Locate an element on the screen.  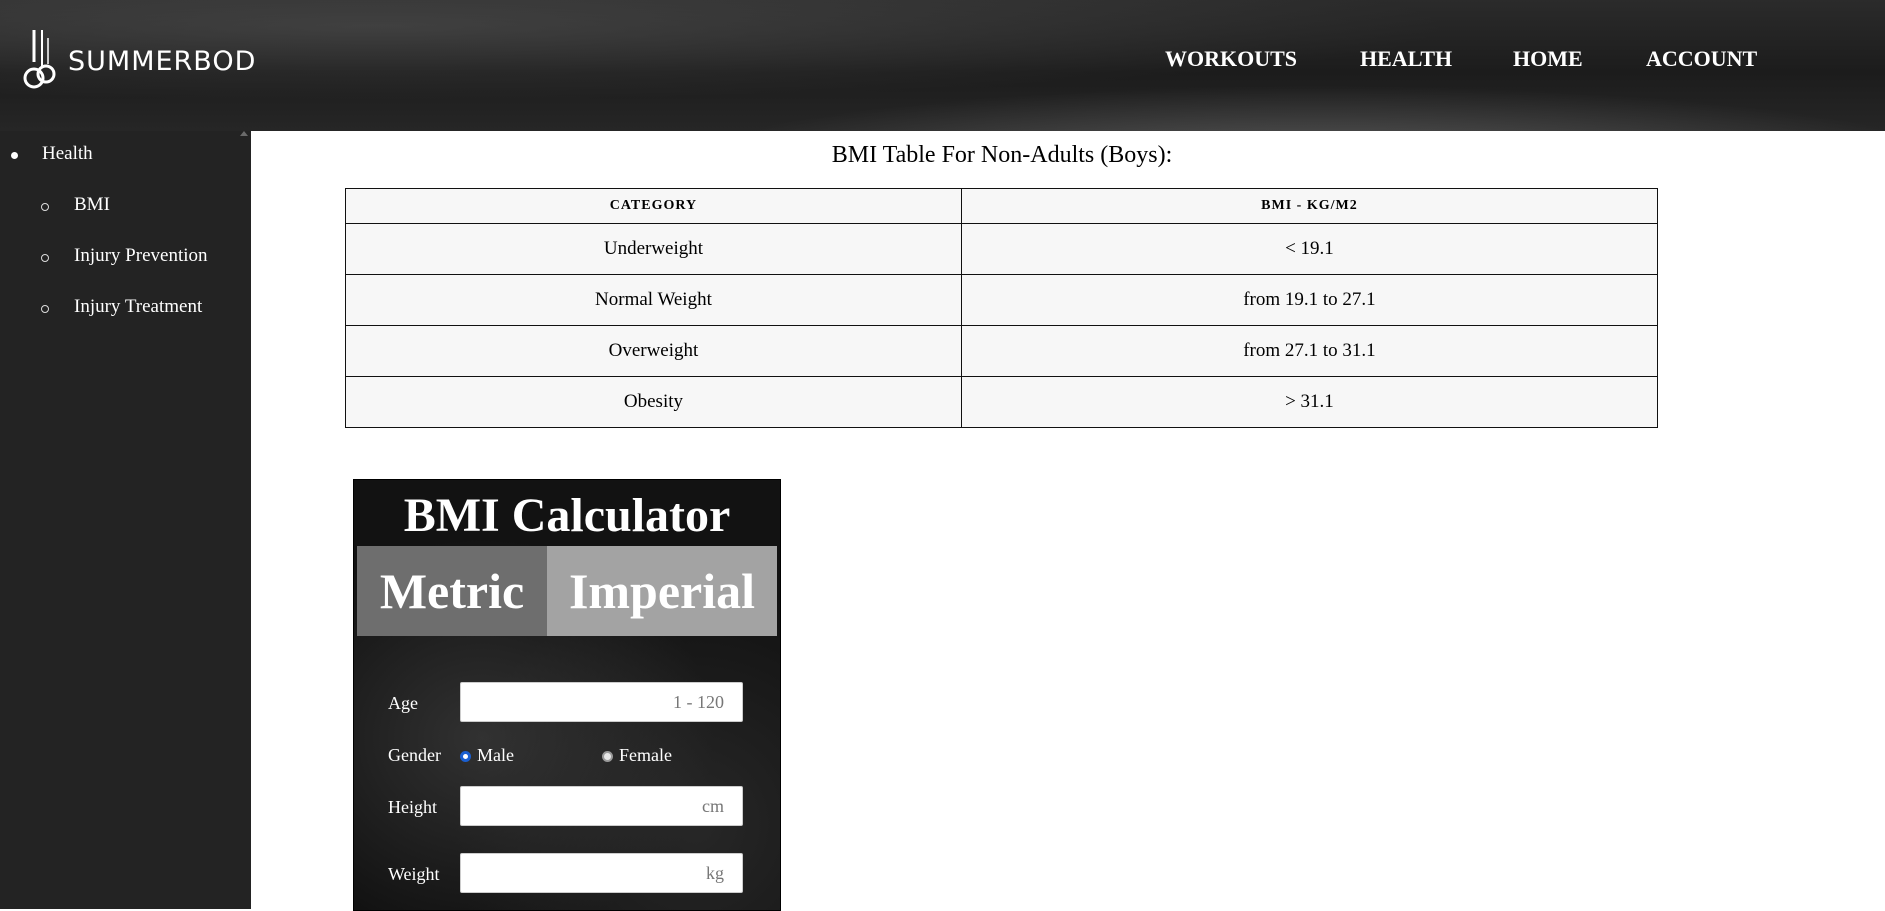
category-cell: Overweight is located at coordinates (653, 351).